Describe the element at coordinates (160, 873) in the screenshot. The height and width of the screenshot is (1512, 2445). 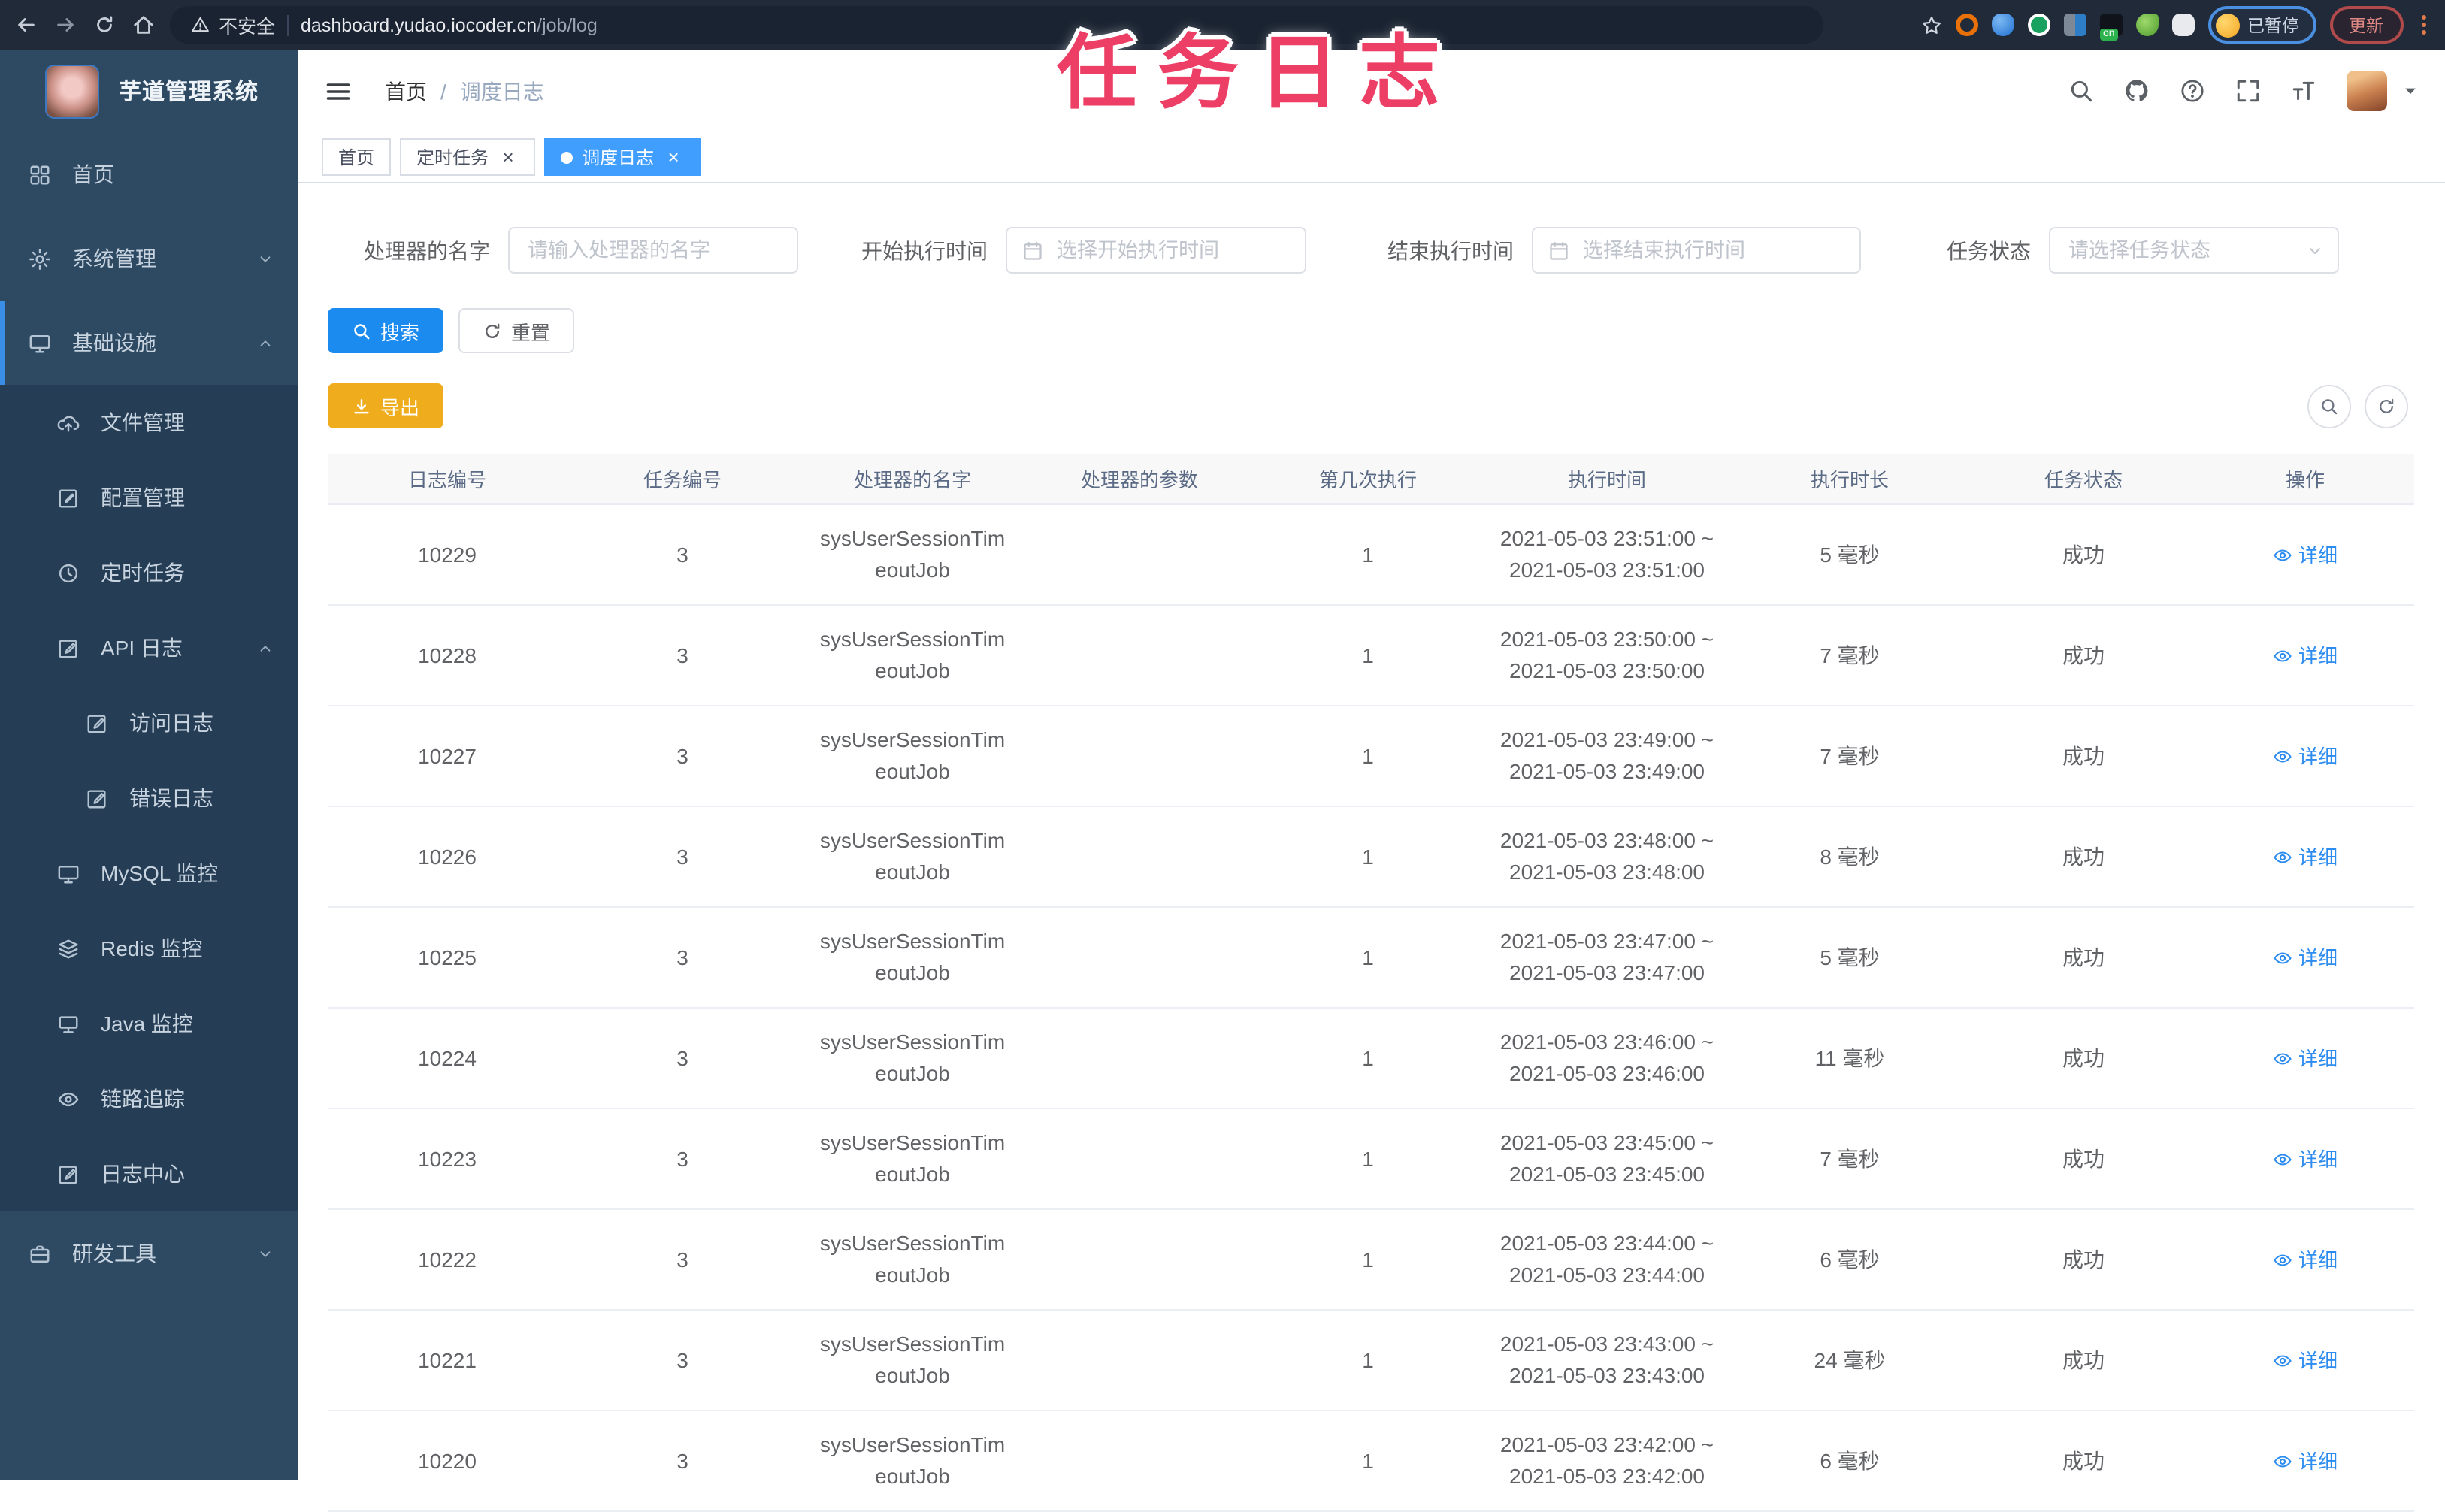
I see `sidebar-item-label: MySQL 监控` at that location.